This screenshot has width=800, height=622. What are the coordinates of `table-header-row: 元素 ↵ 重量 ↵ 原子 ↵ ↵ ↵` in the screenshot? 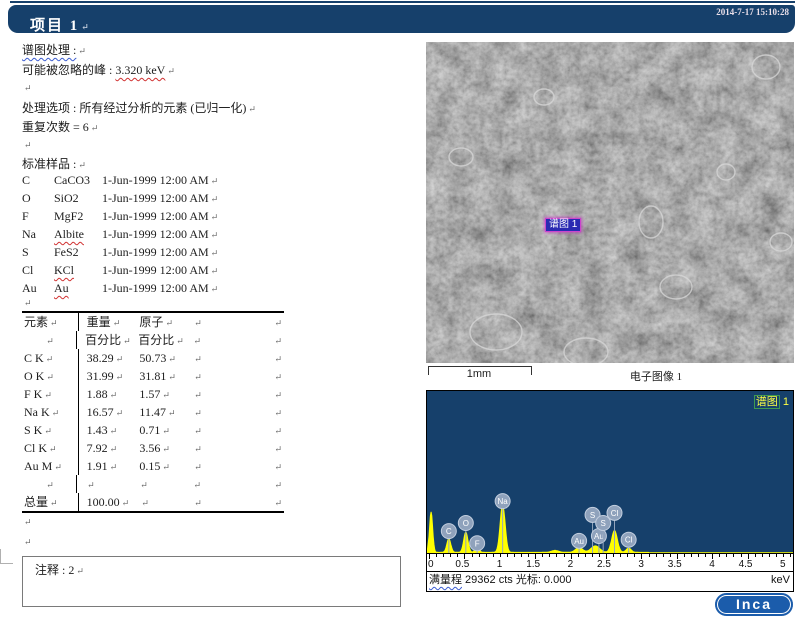 It's located at (153, 322).